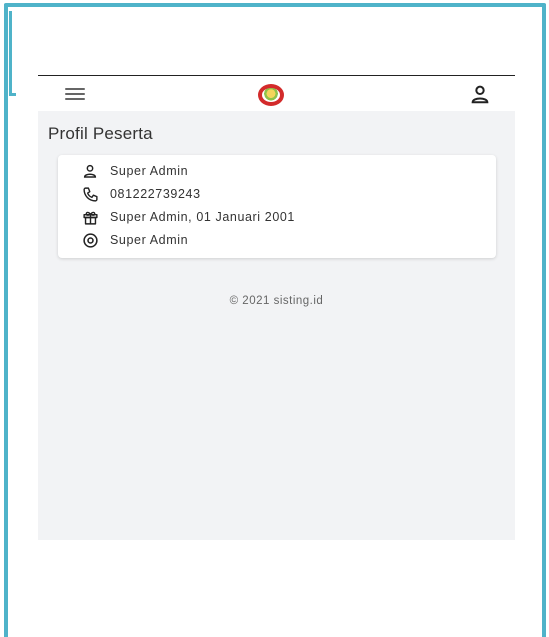 Image resolution: width=549 pixels, height=637 pixels. Describe the element at coordinates (155, 194) in the screenshot. I see `profile-phone: 081222739243` at that location.